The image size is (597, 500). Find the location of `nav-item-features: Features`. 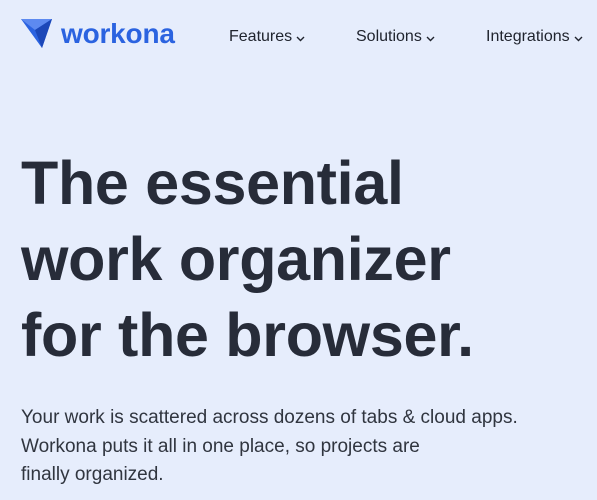

nav-item-features: Features is located at coordinates (267, 37).